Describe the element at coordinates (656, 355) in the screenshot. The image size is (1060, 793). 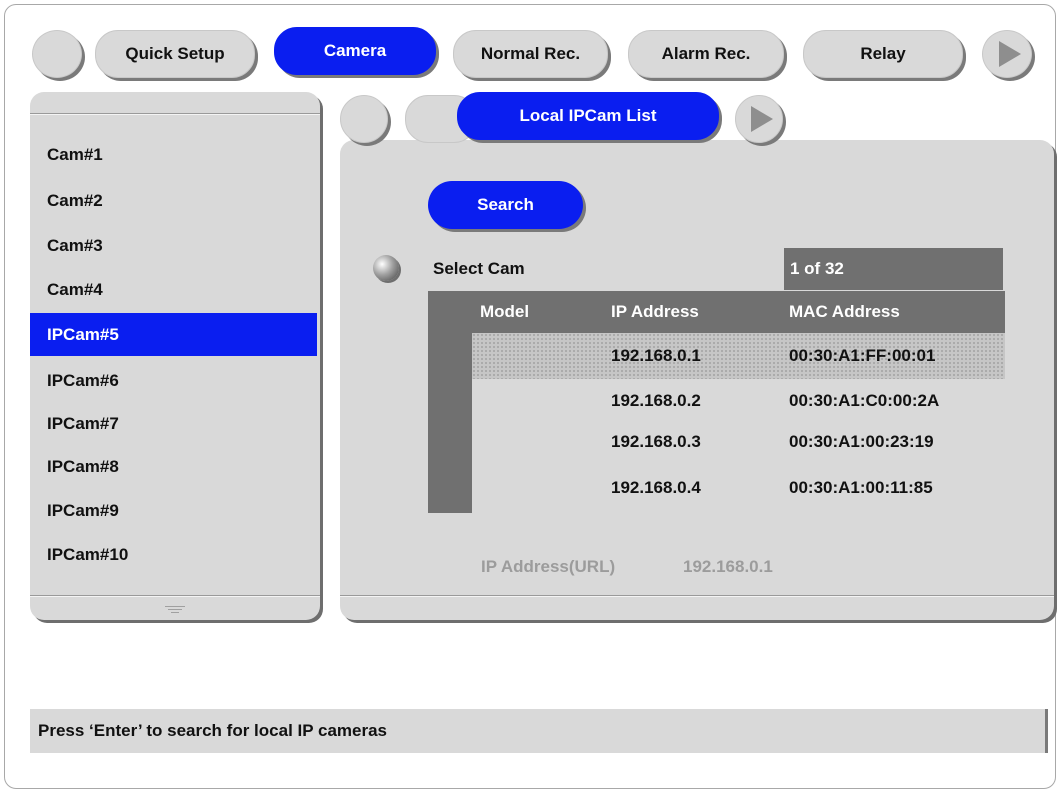
I see `cell-ip: 192.168.0.1` at that location.